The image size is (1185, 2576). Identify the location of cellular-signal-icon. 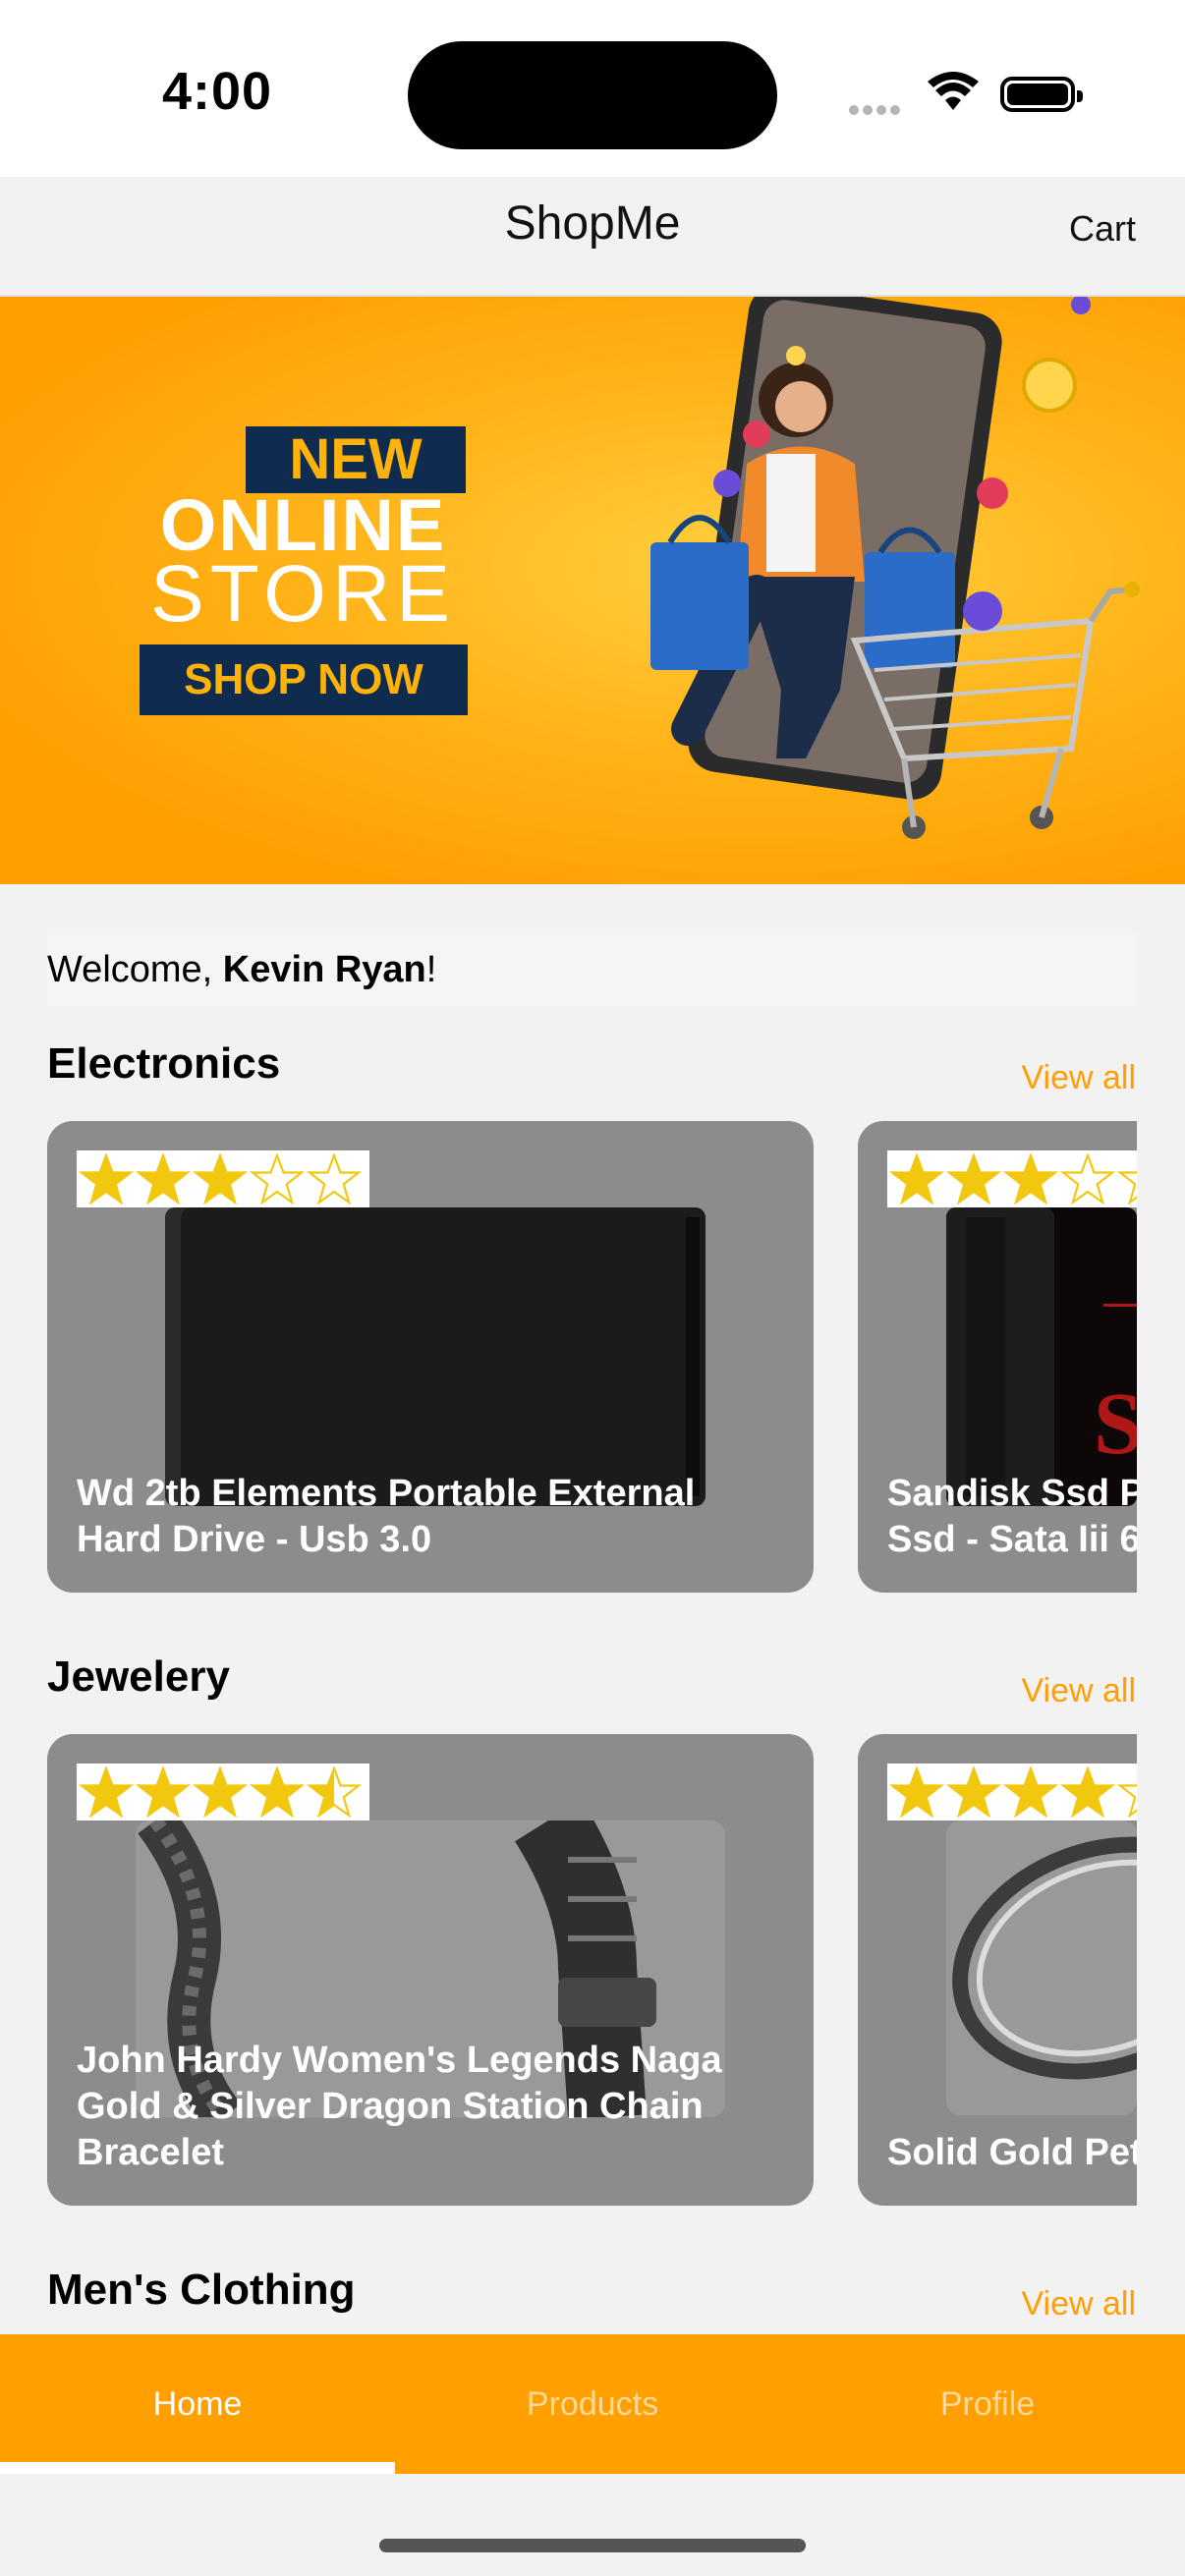
(877, 111).